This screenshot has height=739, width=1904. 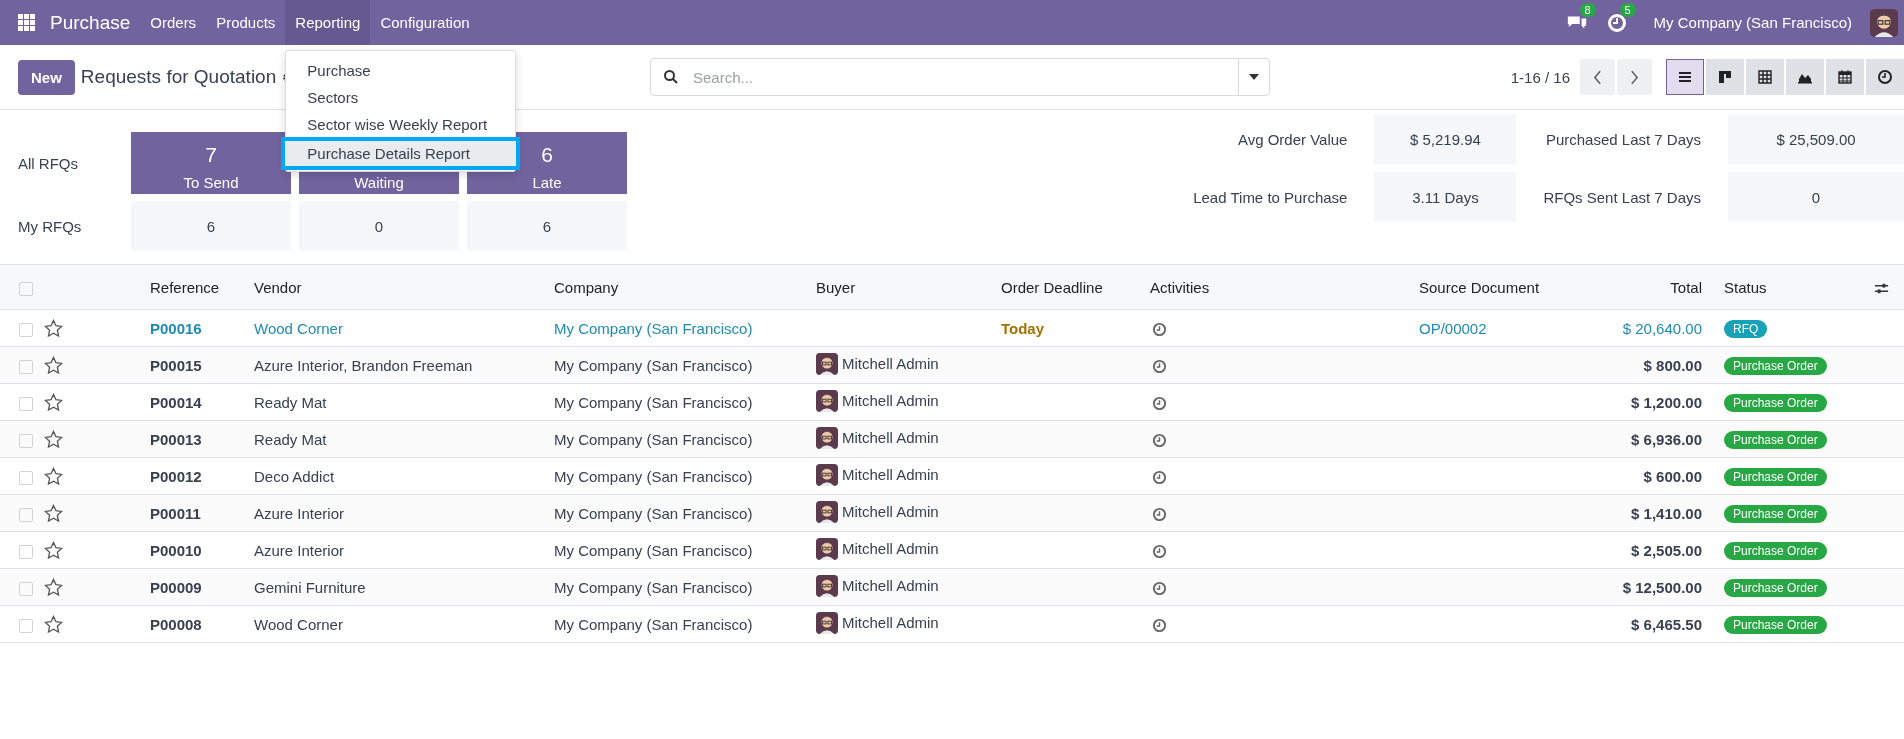 I want to click on app-grid-icon, so click(x=27, y=22).